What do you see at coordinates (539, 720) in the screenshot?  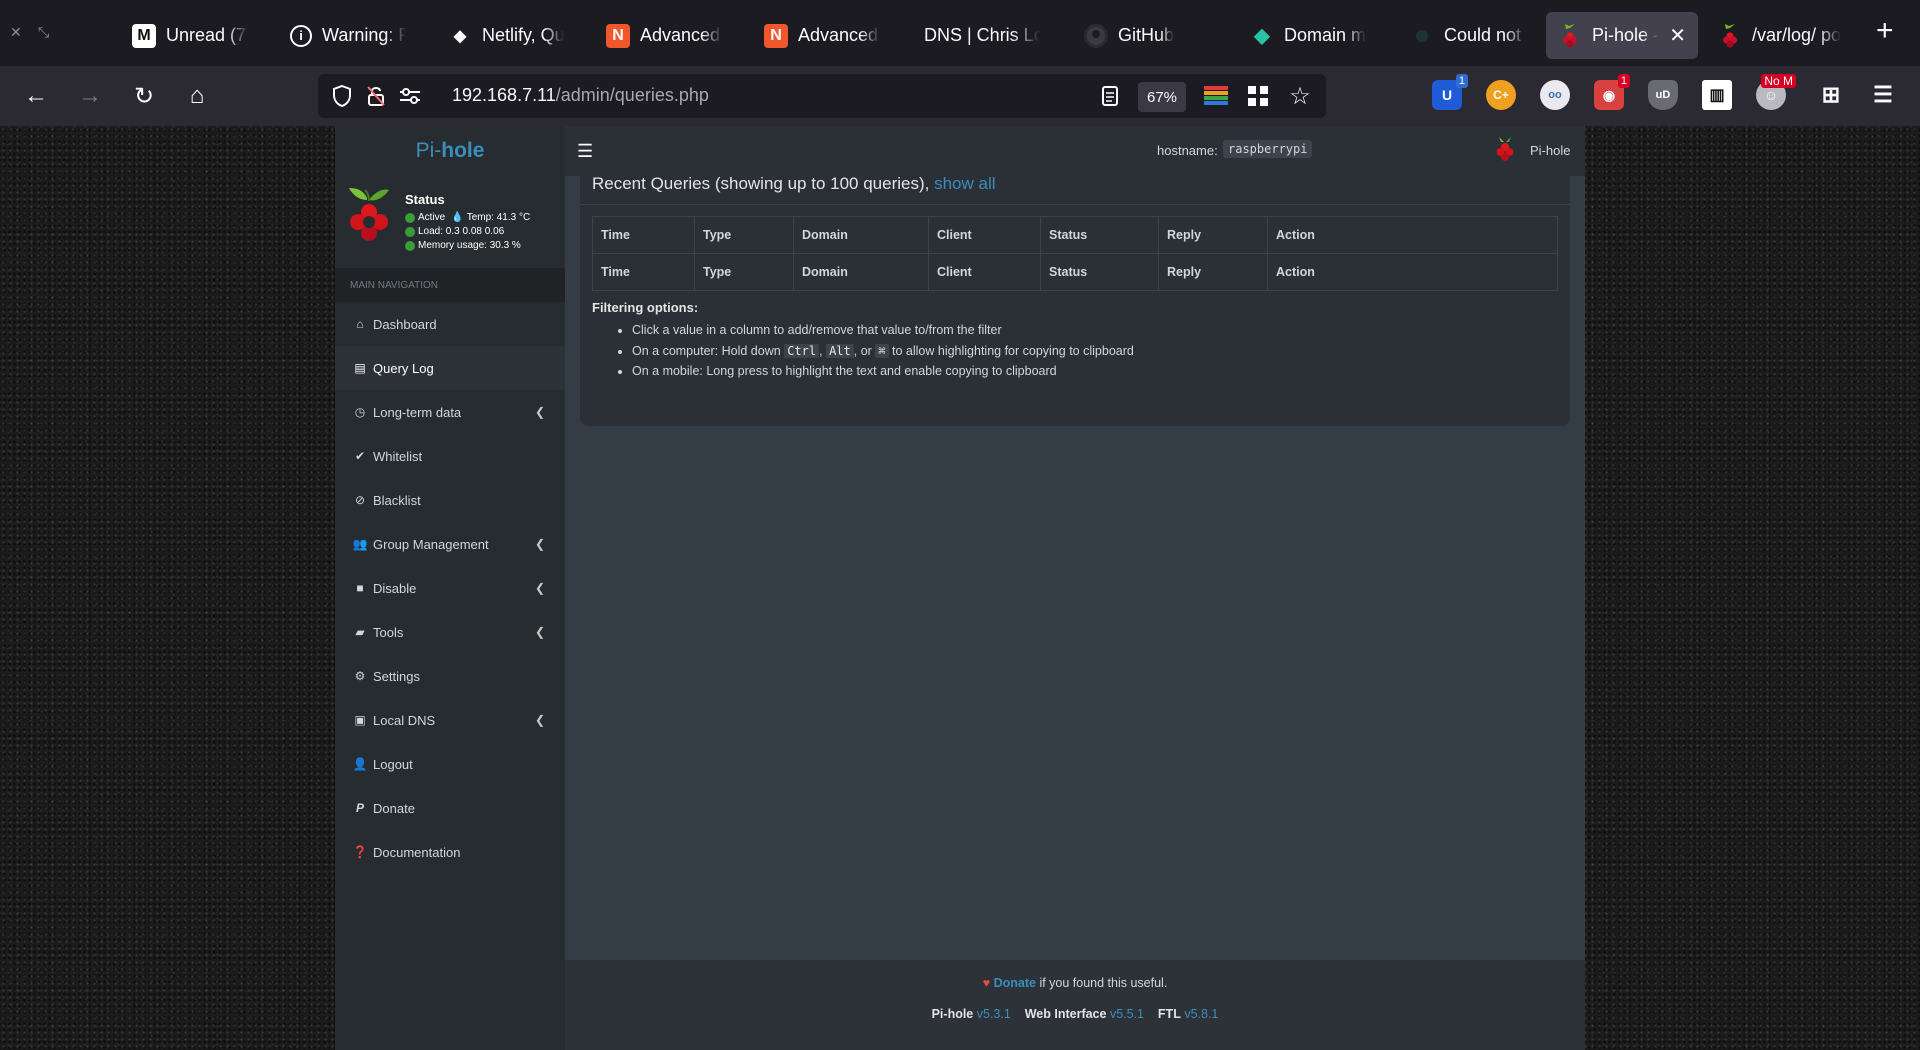 I see `chevron-left-icon: ❮` at bounding box center [539, 720].